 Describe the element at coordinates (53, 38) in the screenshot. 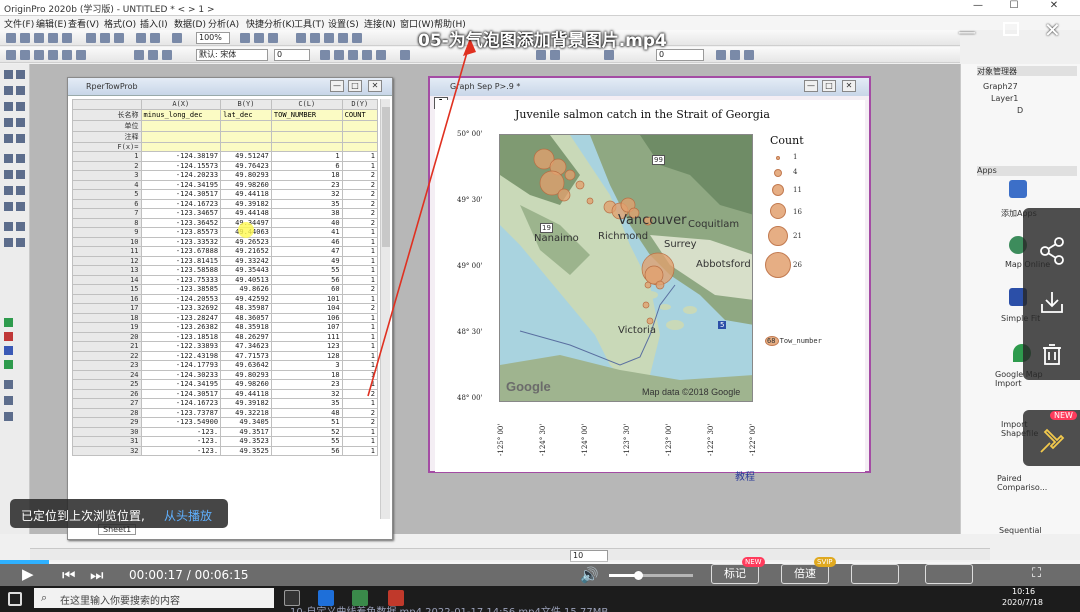

I see `new-matrix-icon` at that location.